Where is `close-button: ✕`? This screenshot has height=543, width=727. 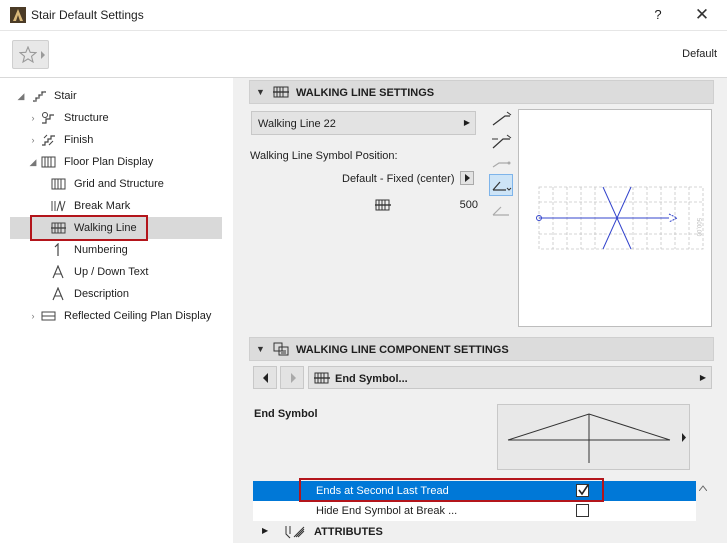
close-button: ✕ is located at coordinates (702, 15).